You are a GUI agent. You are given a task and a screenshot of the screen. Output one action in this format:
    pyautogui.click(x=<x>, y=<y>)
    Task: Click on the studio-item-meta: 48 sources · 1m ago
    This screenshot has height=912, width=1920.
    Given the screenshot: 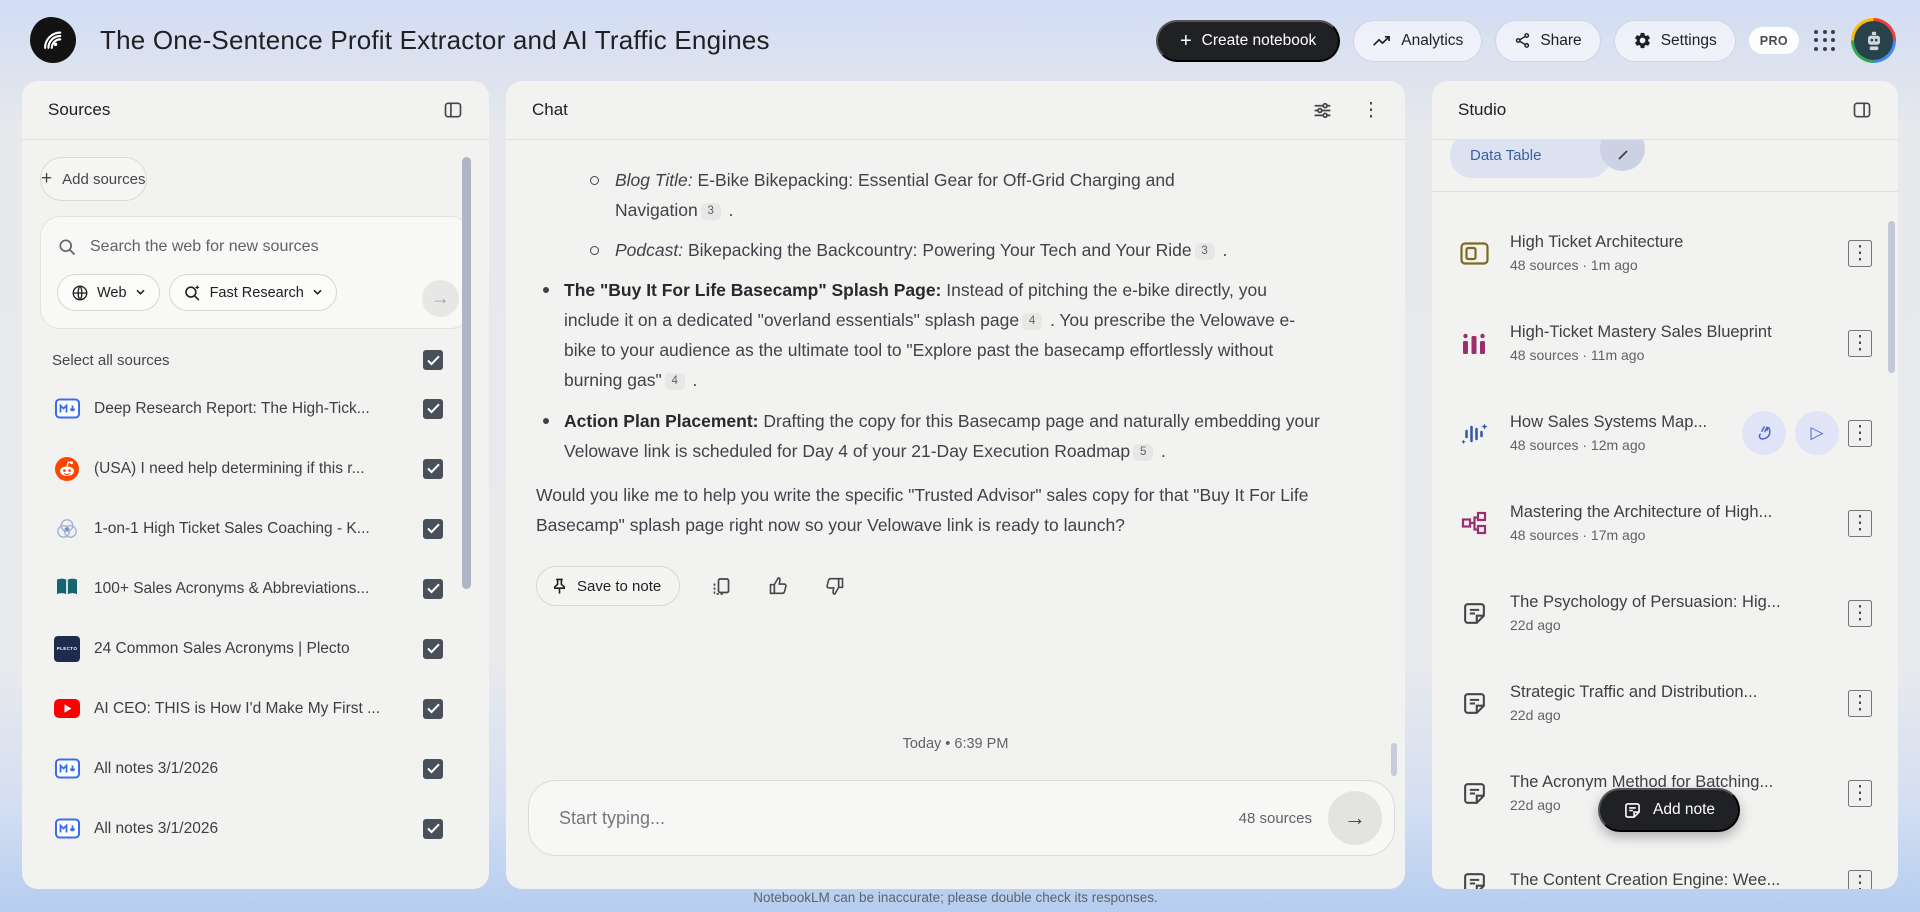 What is the action you would take?
    pyautogui.click(x=1574, y=265)
    